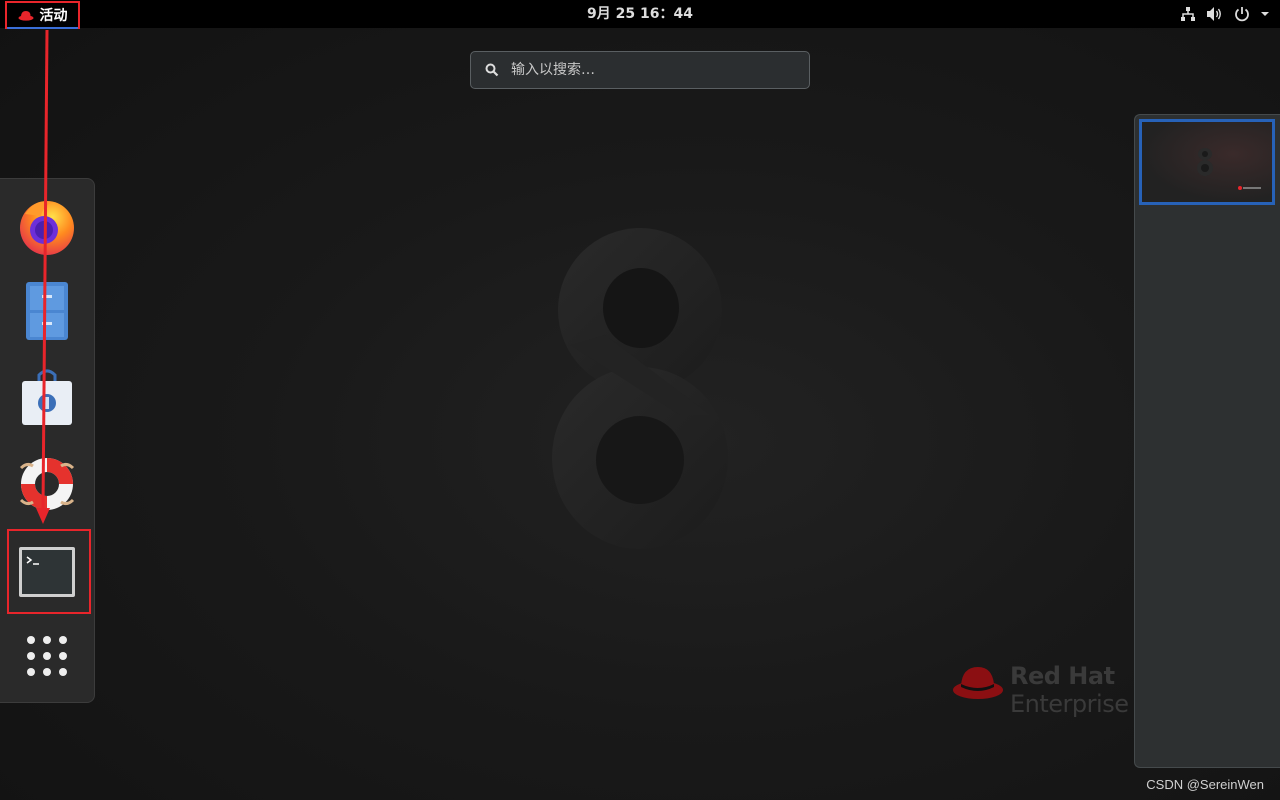 The height and width of the screenshot is (800, 1280). I want to click on workspace-preview-graphic, so click(1229, 169).